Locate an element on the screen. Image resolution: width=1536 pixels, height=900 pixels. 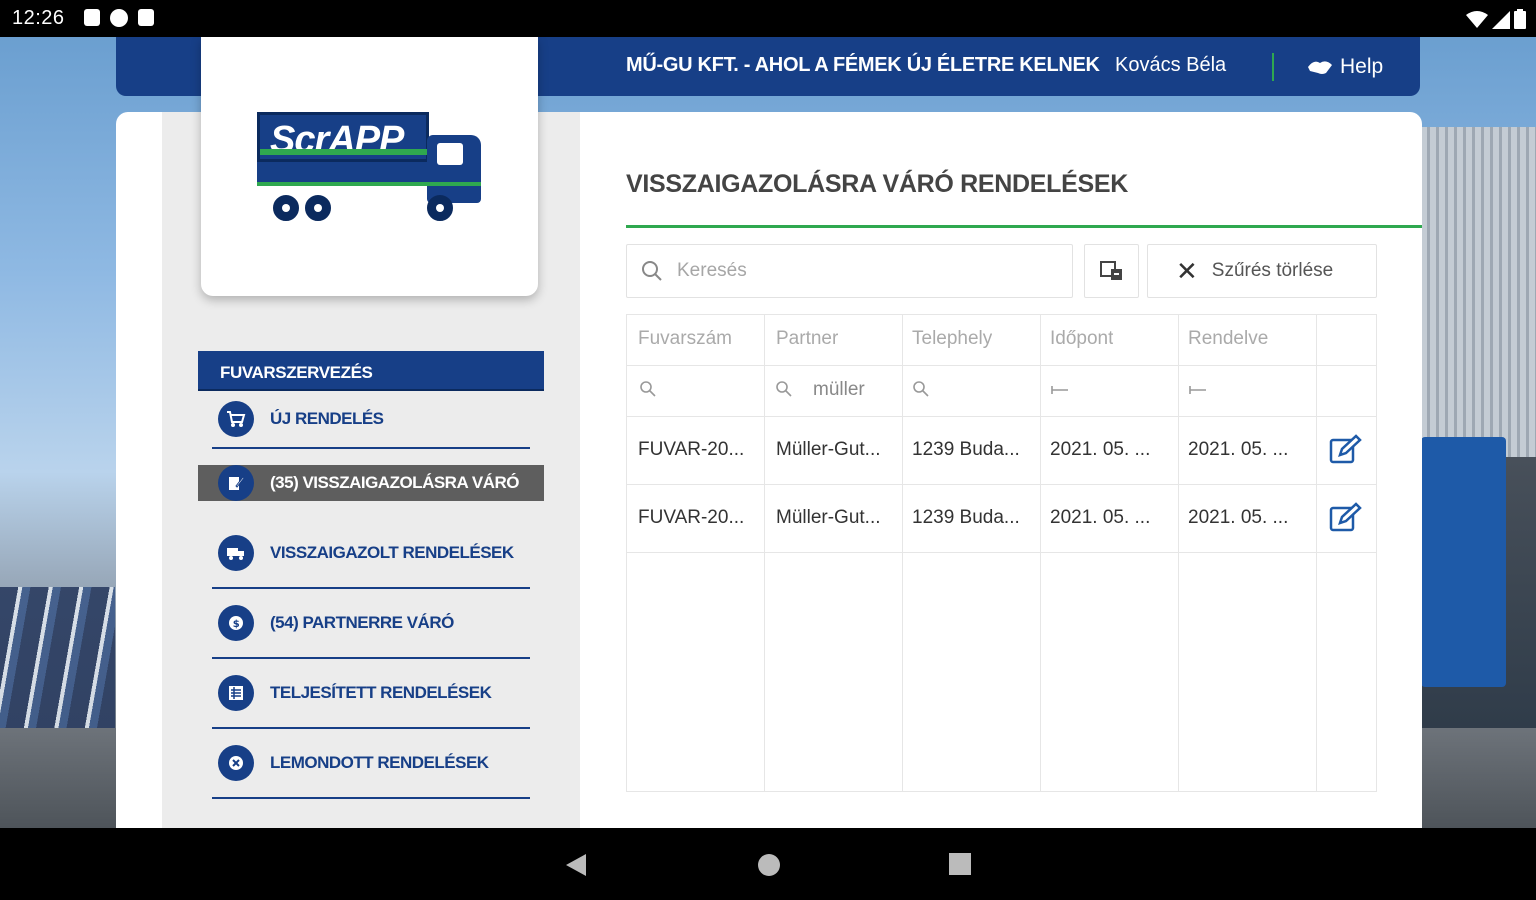
clear-filter-button: ✕ Szűrés törlése is located at coordinates (1262, 271).